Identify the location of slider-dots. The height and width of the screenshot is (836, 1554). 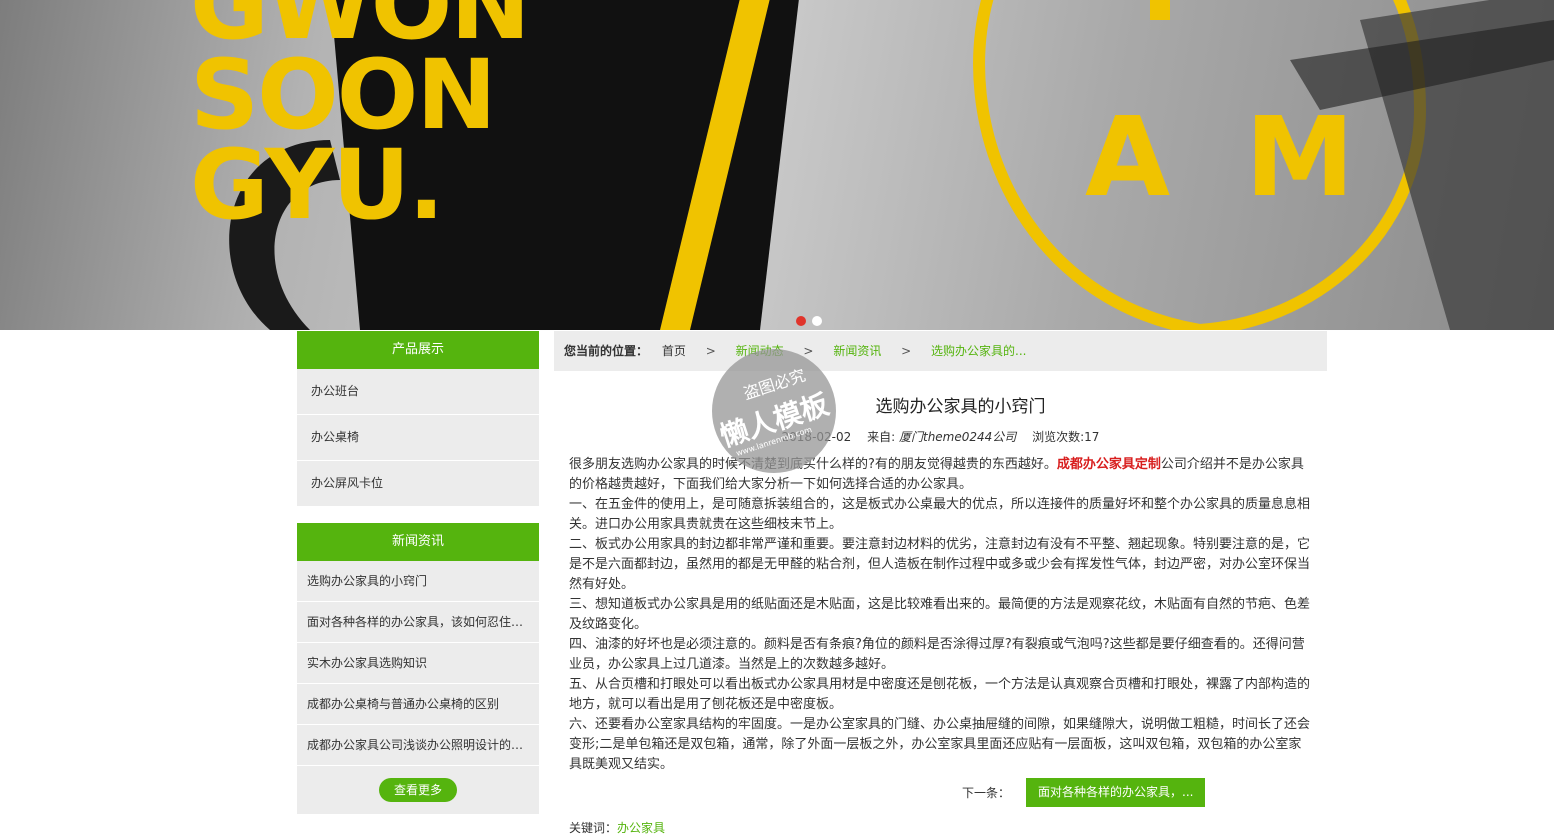
(812, 318).